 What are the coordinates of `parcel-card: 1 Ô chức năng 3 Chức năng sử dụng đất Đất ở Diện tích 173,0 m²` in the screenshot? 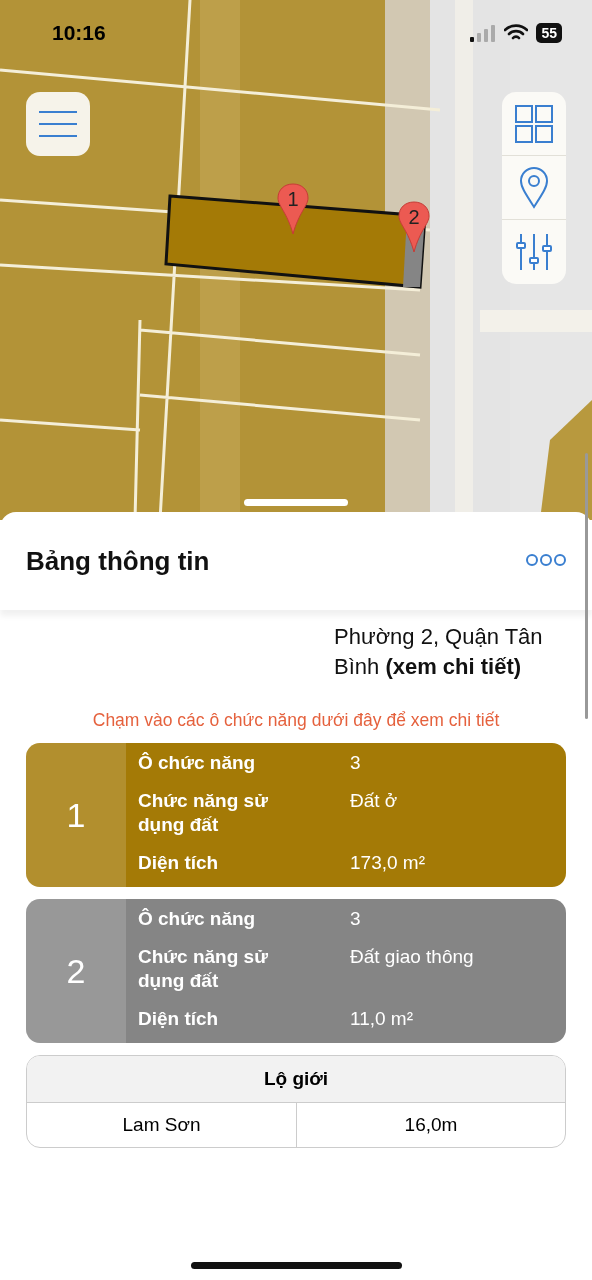 It's located at (296, 815).